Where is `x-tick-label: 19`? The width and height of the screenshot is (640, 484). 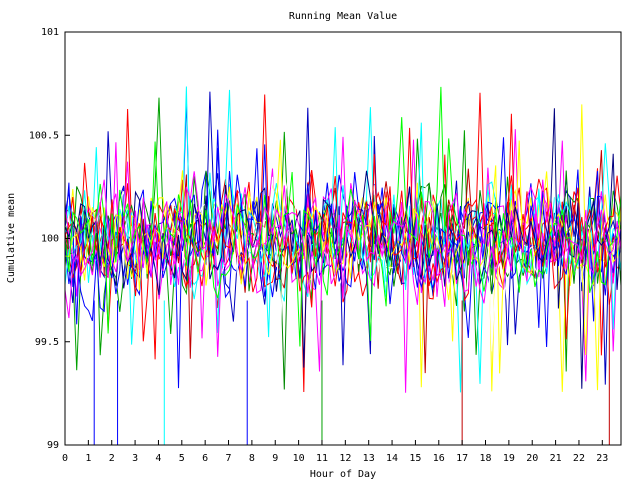 x-tick-label: 19 is located at coordinates (509, 458).